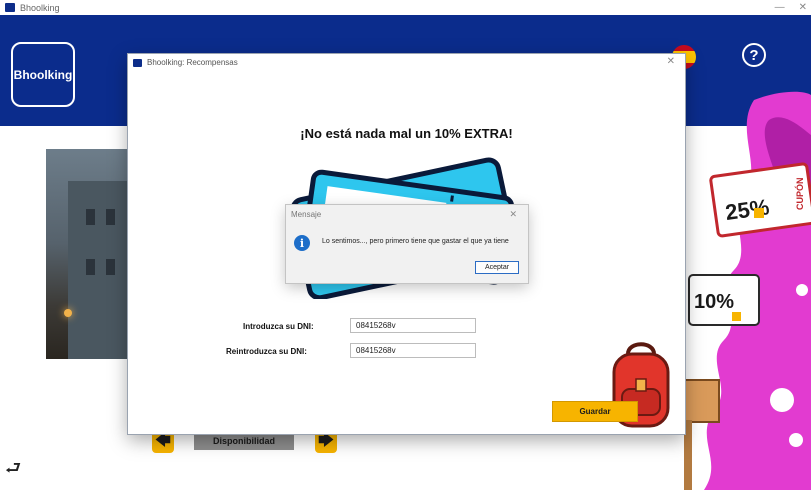 This screenshot has height=490, width=811. What do you see at coordinates (780, 7) in the screenshot?
I see `minimize-button: —` at bounding box center [780, 7].